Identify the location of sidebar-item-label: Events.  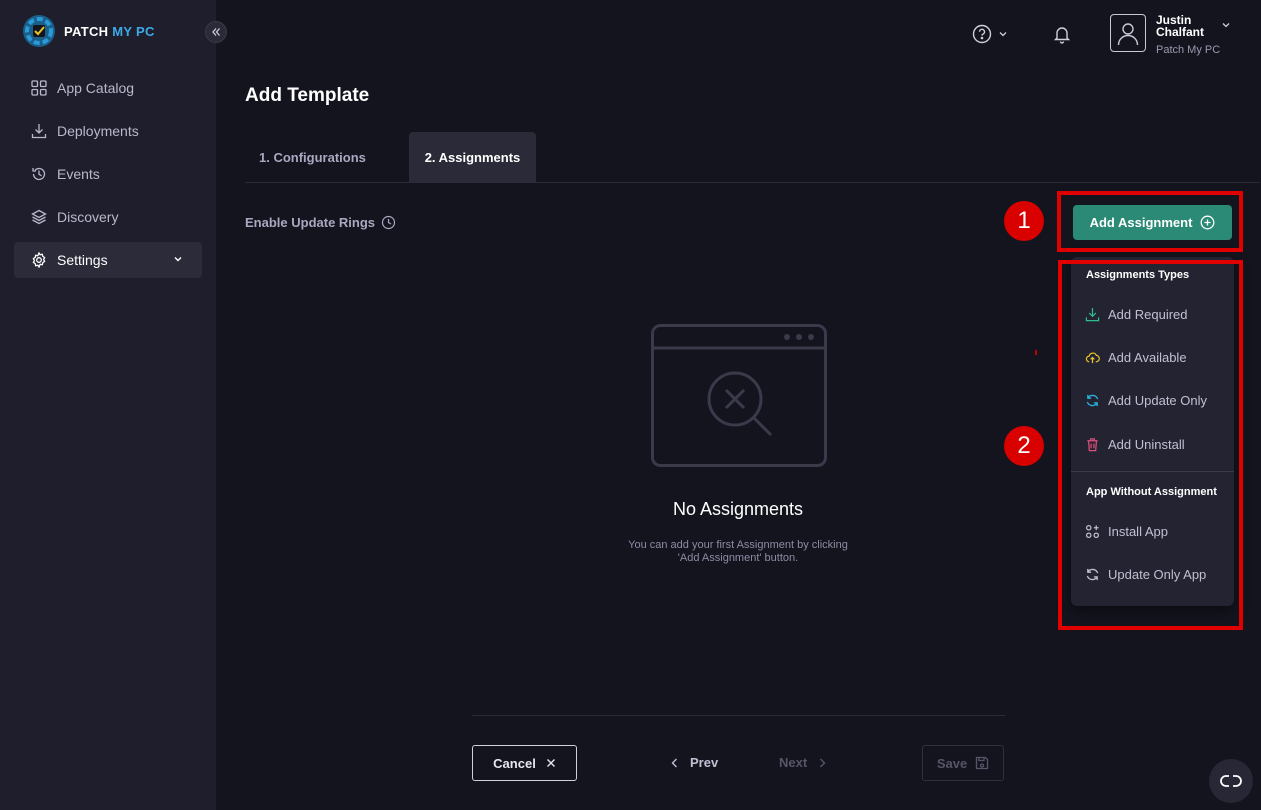
(78, 174).